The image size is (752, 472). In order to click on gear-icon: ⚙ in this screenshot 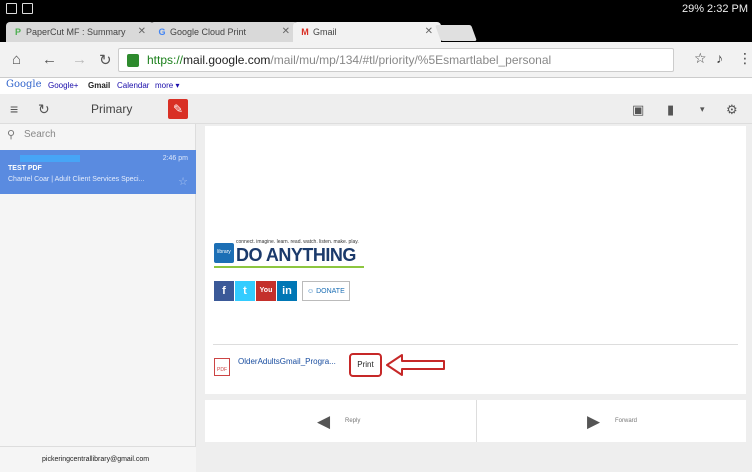, I will do `click(732, 110)`.